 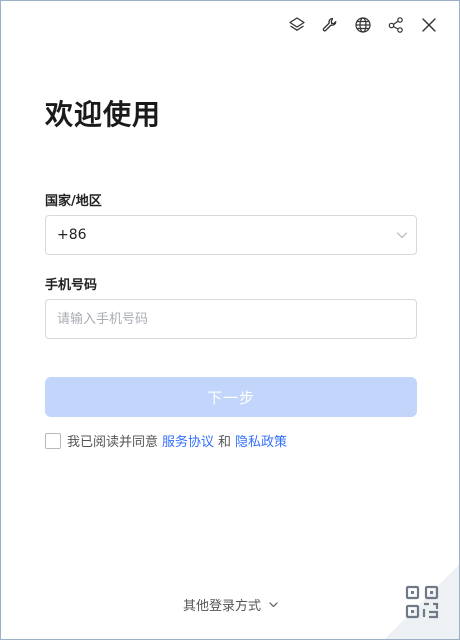 I want to click on wrench-icon, so click(x=330, y=25).